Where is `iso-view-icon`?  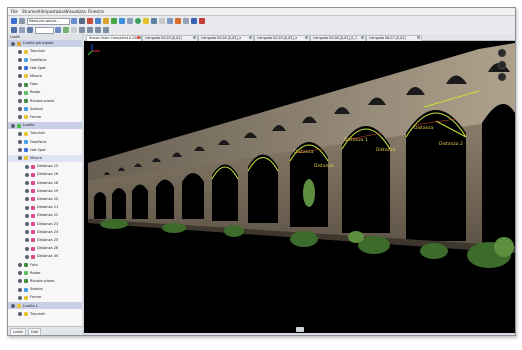 iso-view-icon is located at coordinates (106, 29).